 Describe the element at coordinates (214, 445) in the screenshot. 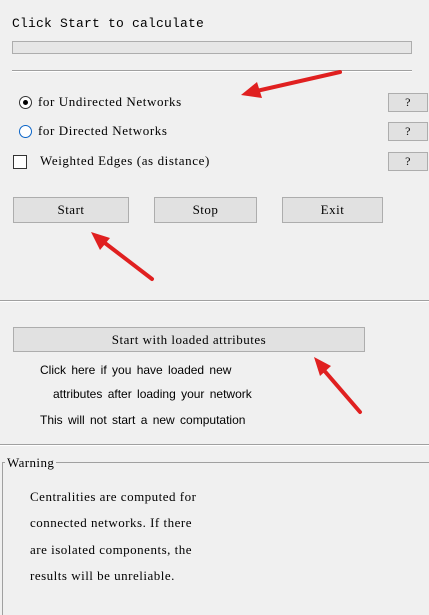

I see `separator-bottom` at that location.